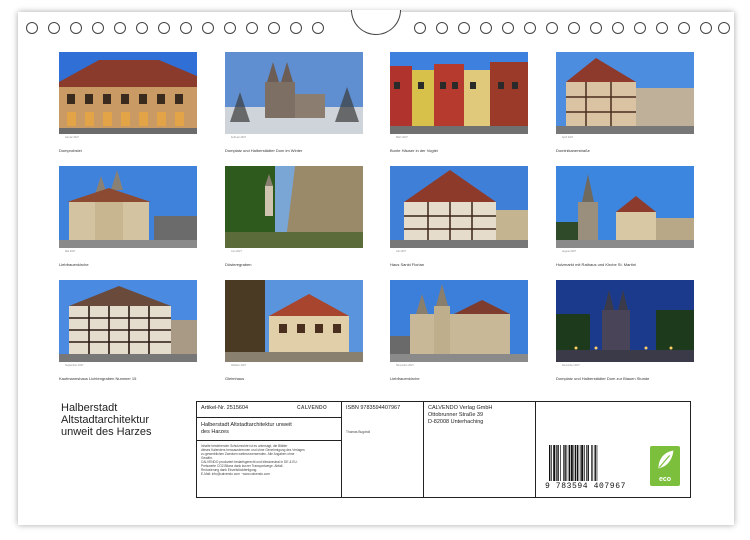 The height and width of the screenshot is (540, 750). What do you see at coordinates (238, 264) in the screenshot?
I see `photo-caption: Düsteregraben` at bounding box center [238, 264].